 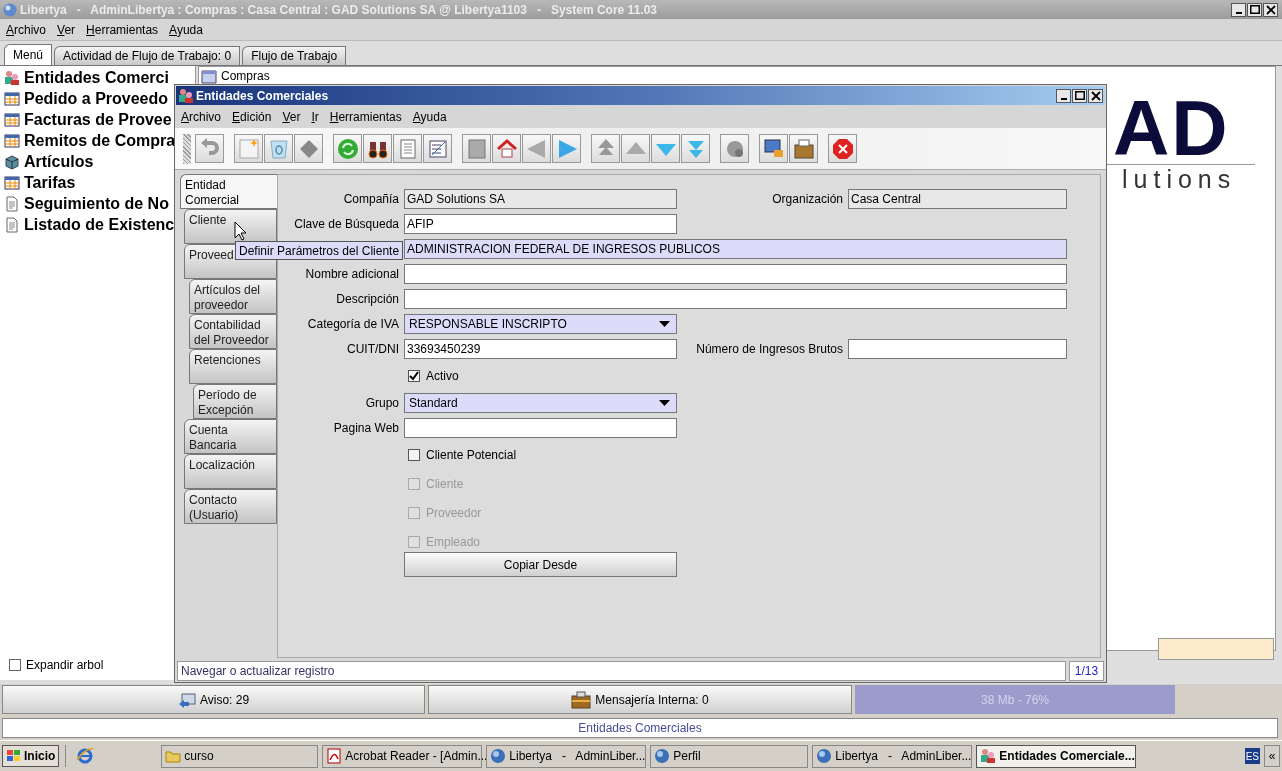 What do you see at coordinates (294, 55) in the screenshot?
I see `tab: Flujo de Trabajo` at bounding box center [294, 55].